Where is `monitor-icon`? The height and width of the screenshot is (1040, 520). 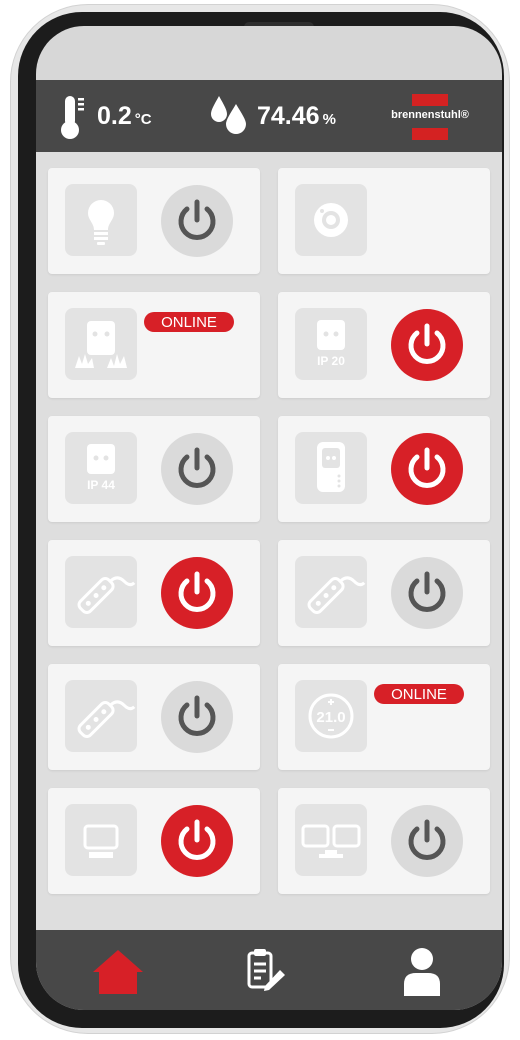 monitor-icon is located at coordinates (101, 840).